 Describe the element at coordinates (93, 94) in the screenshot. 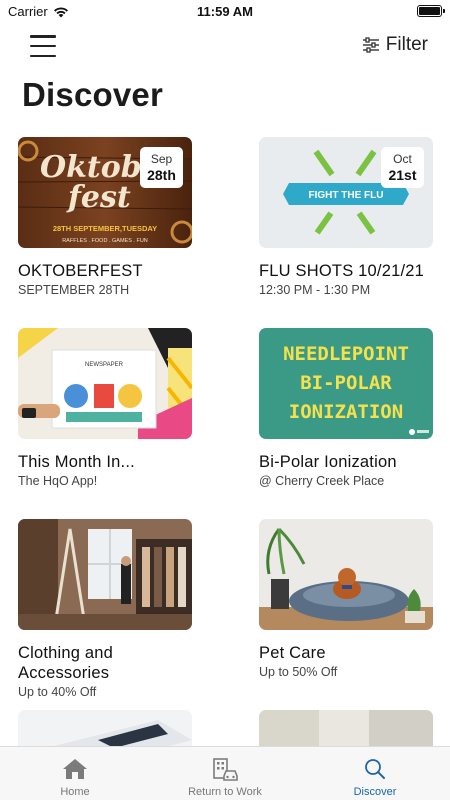

I see `page-title: Discover` at that location.